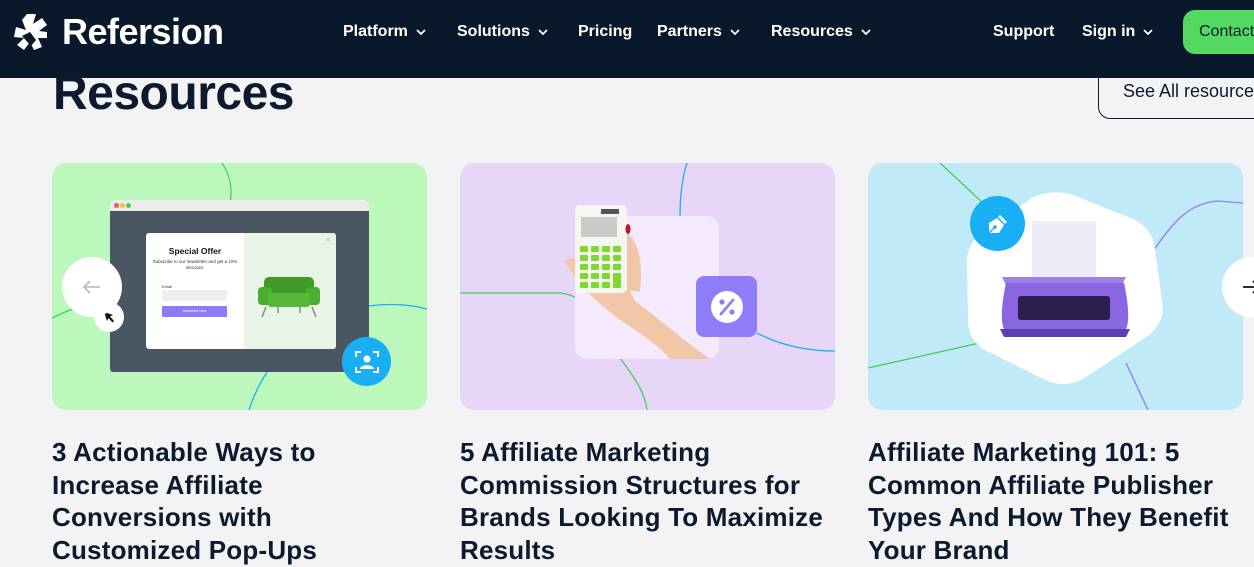 This screenshot has width=1254, height=567. Describe the element at coordinates (726, 306) in the screenshot. I see `percent-icon` at that location.